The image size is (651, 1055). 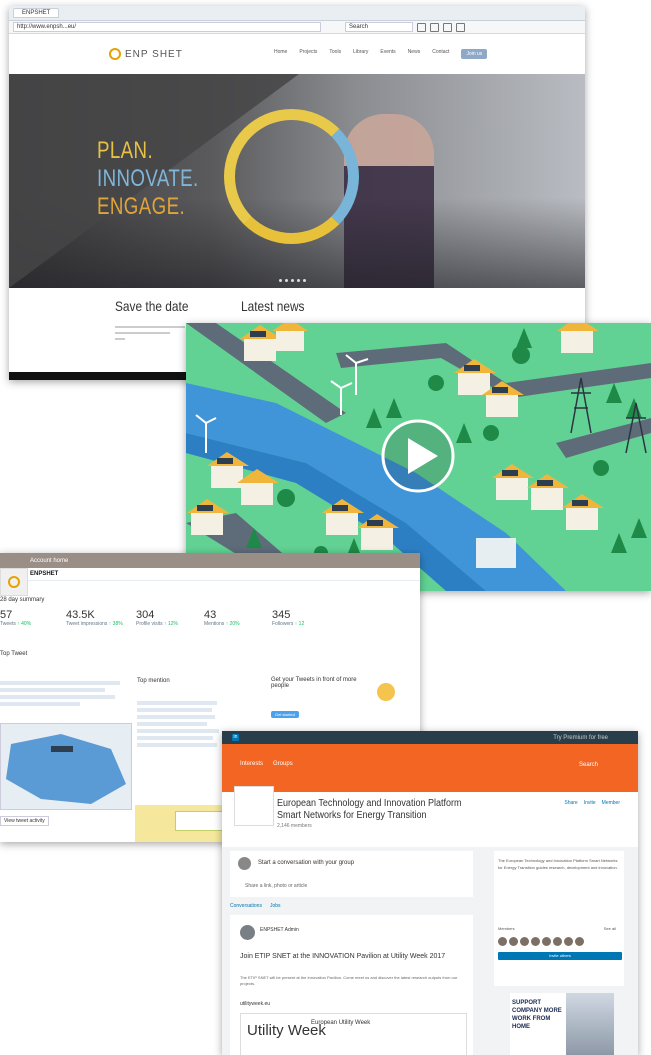 What do you see at coordinates (541, 941) in the screenshot?
I see `member-avatars` at bounding box center [541, 941].